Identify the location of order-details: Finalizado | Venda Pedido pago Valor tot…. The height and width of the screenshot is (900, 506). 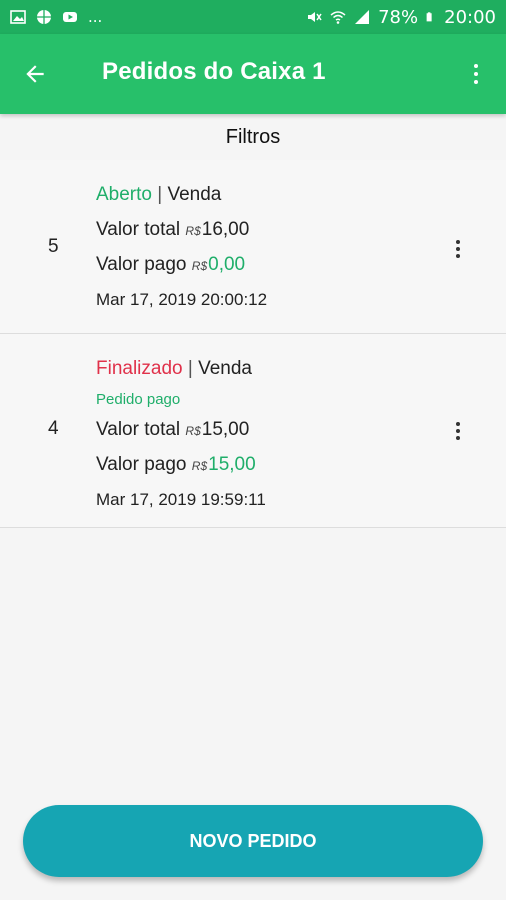
(181, 437).